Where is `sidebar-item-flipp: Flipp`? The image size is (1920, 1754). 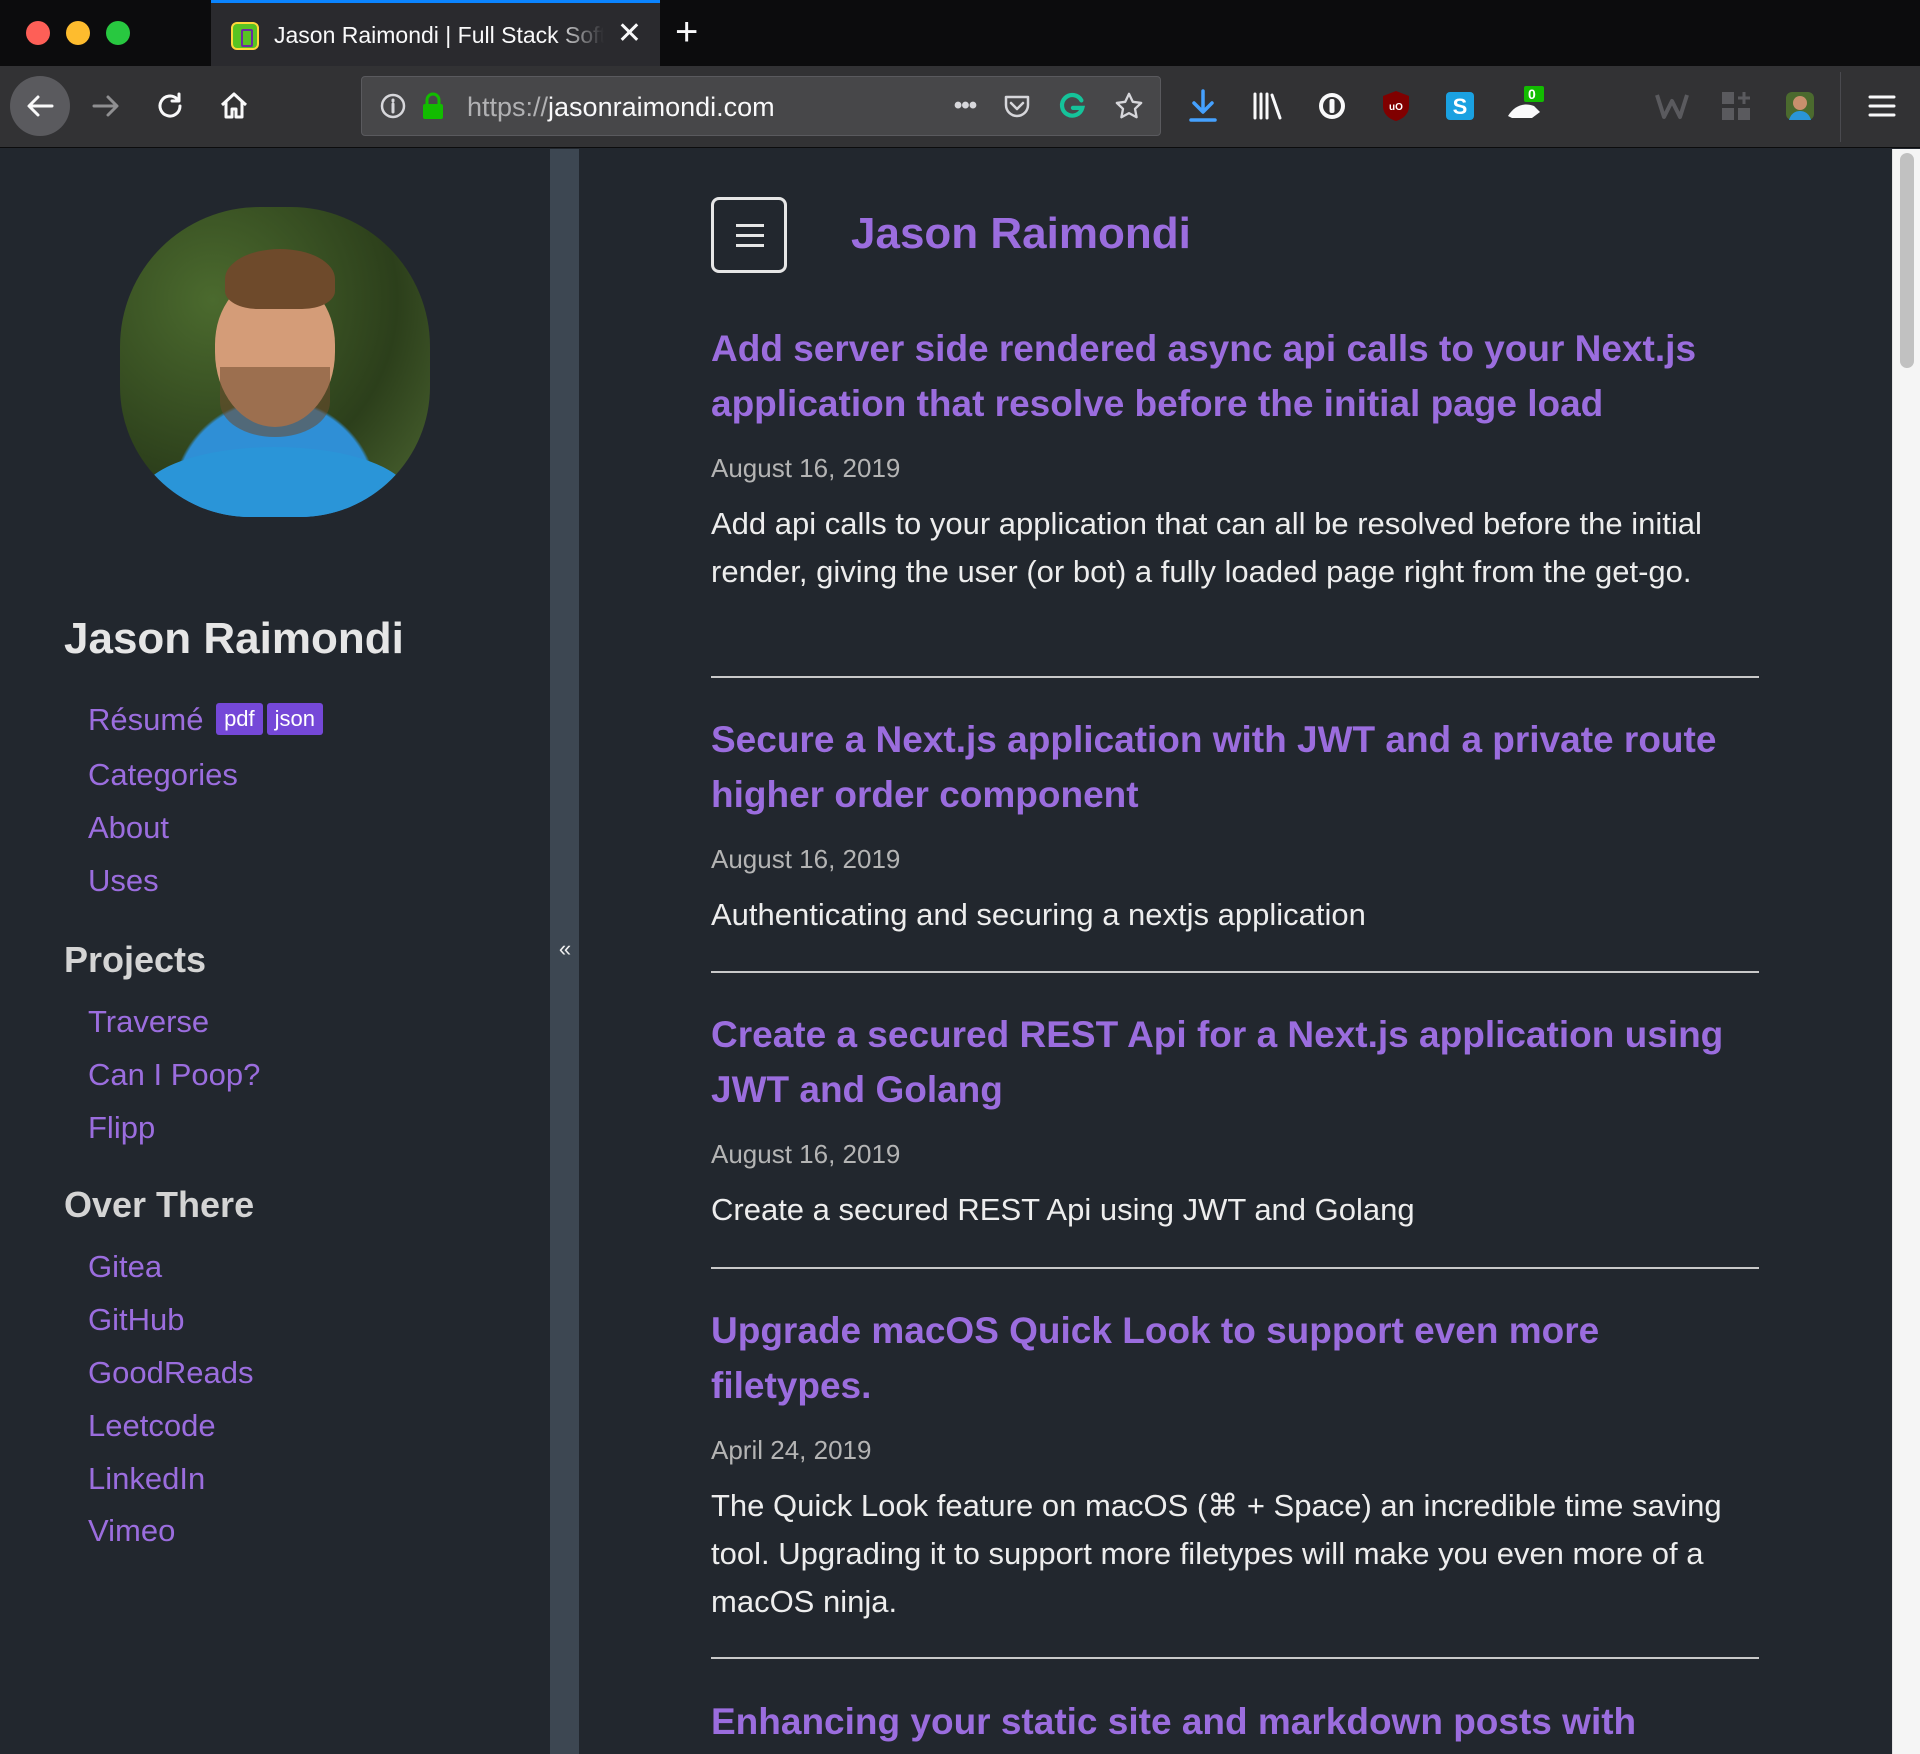
sidebar-item-flipp: Flipp is located at coordinates (121, 1128).